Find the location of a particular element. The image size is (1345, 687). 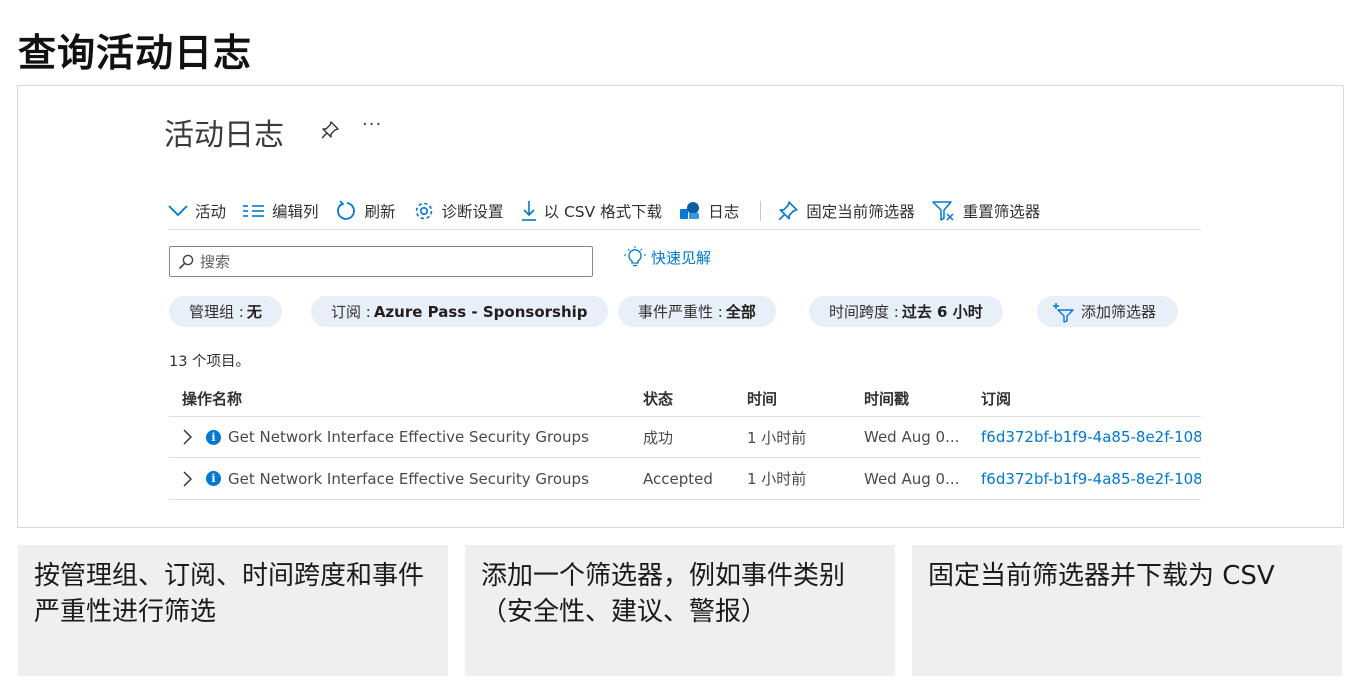

logs-button: 日志 is located at coordinates (709, 211).